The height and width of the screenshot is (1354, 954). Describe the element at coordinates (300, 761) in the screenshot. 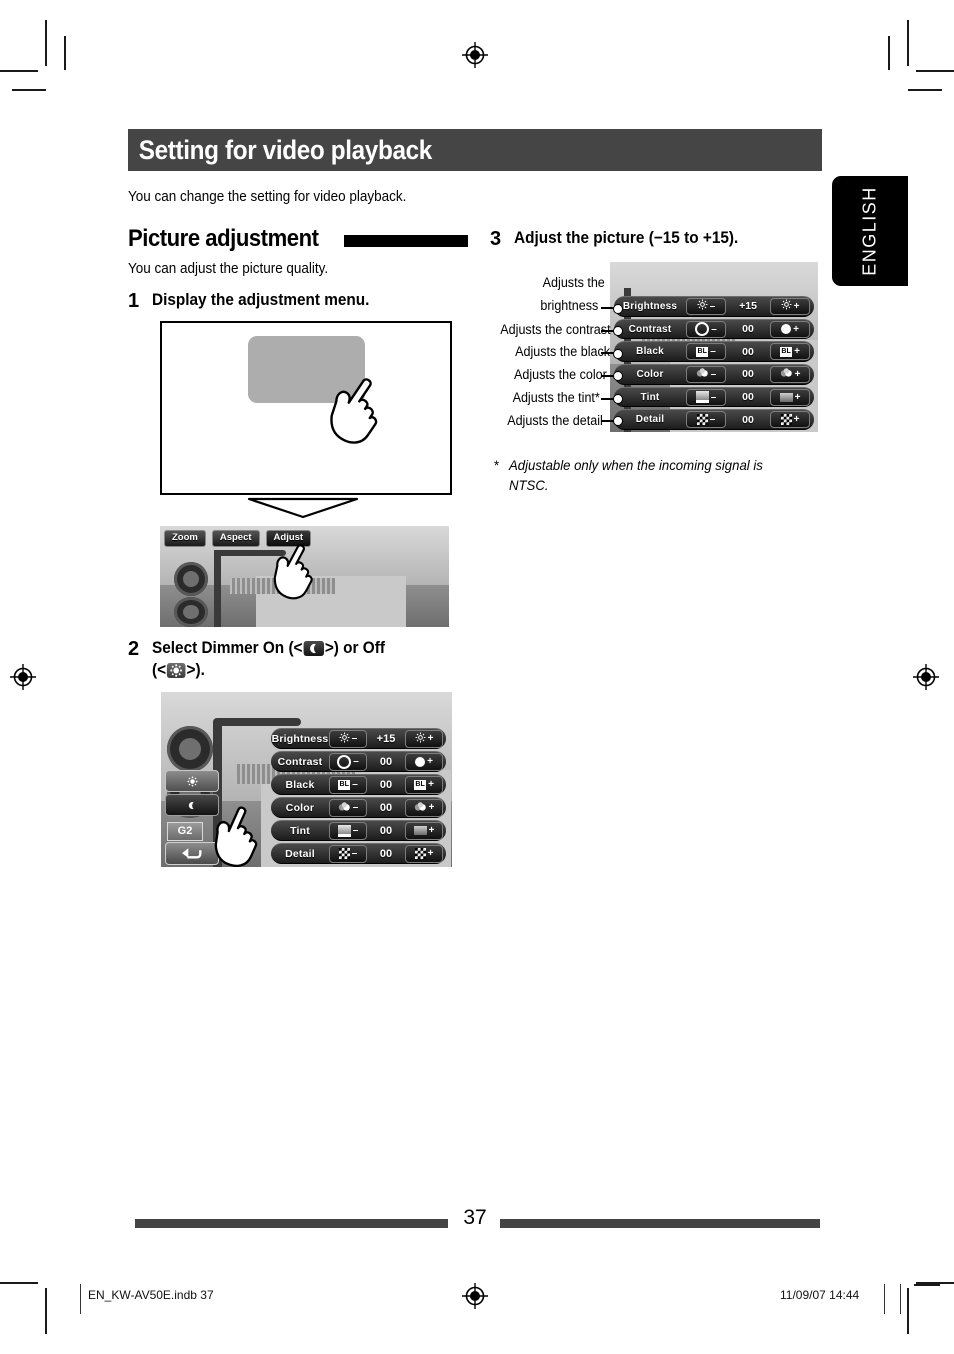

I see `row-label: Contrast` at that location.